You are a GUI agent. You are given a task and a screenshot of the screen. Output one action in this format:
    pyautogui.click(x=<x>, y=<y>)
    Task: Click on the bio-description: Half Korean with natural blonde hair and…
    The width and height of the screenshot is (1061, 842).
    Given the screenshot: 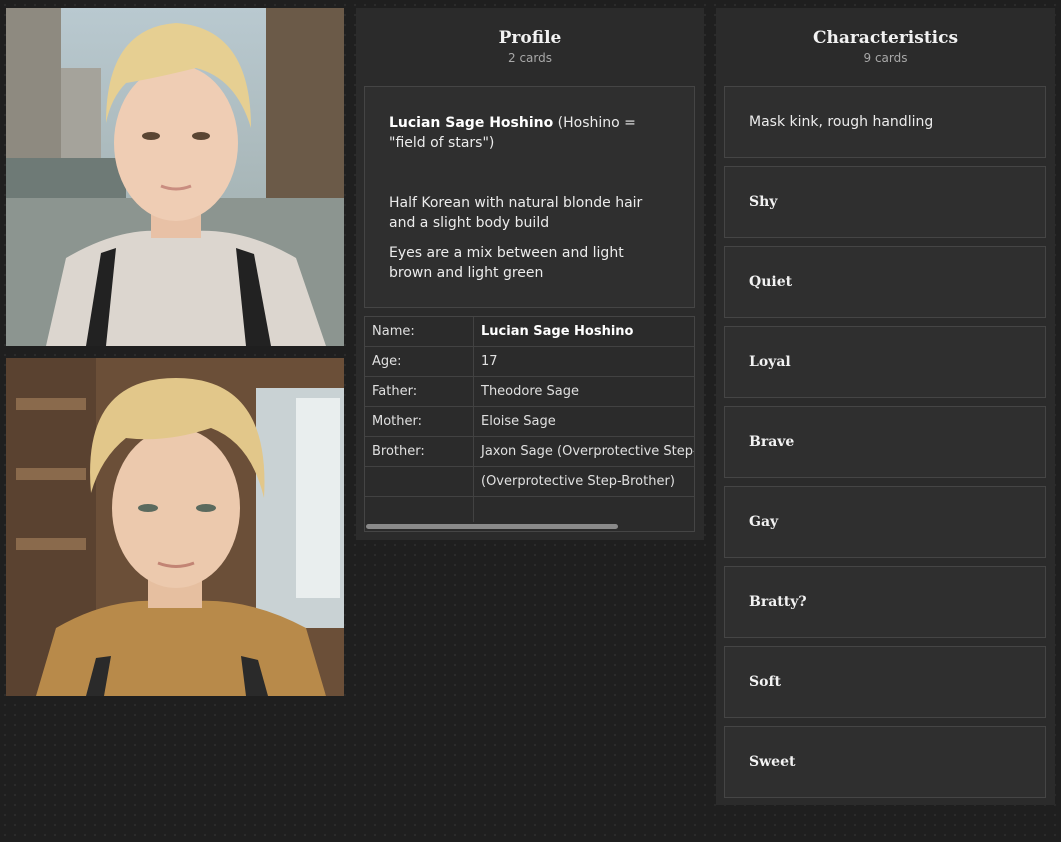 What is the action you would take?
    pyautogui.click(x=516, y=213)
    